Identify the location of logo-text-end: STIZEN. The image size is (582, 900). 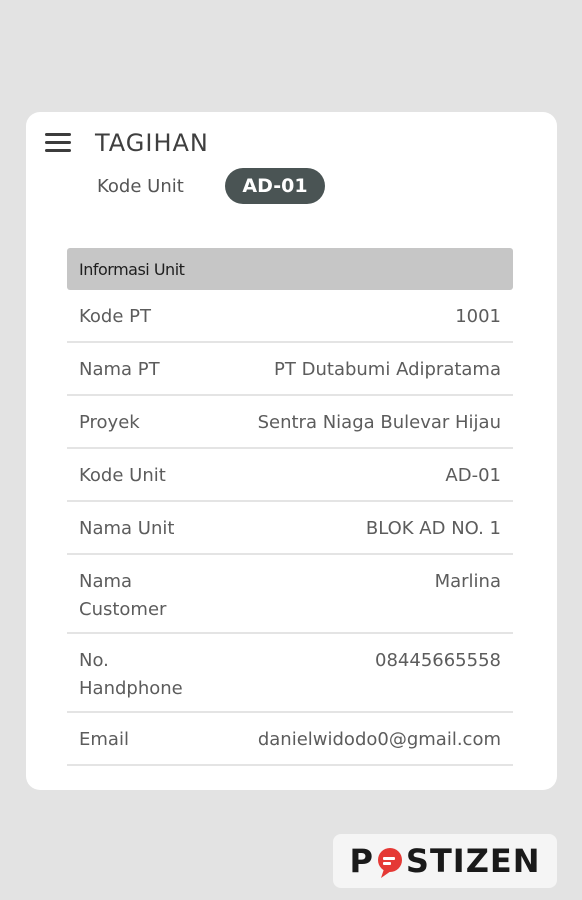
(473, 861).